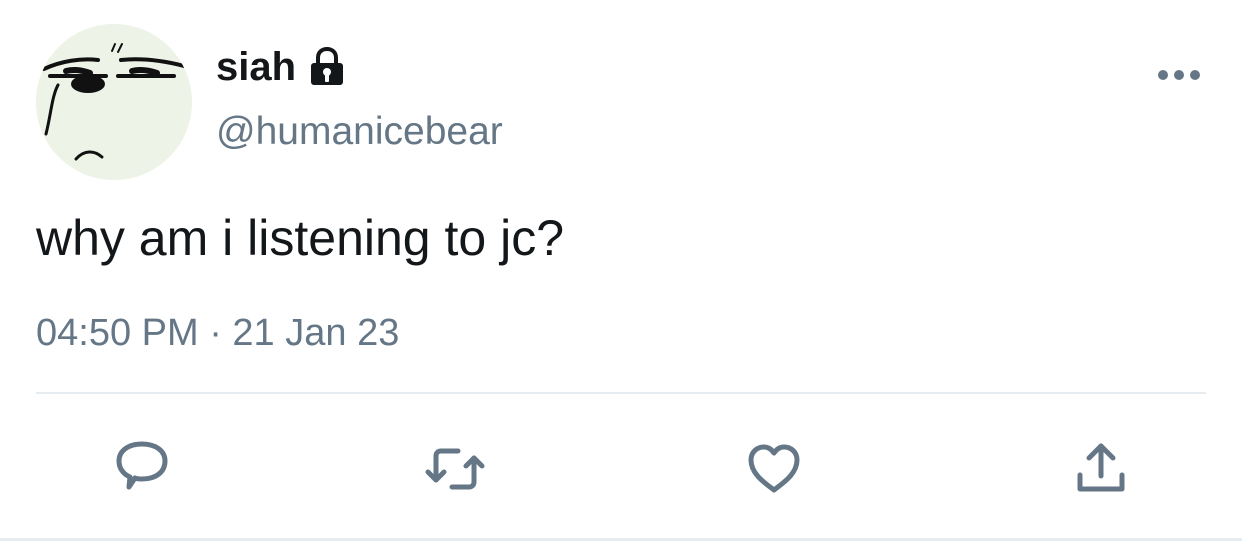  What do you see at coordinates (300, 238) in the screenshot?
I see `tweet-text: why am i listening to jc?` at bounding box center [300, 238].